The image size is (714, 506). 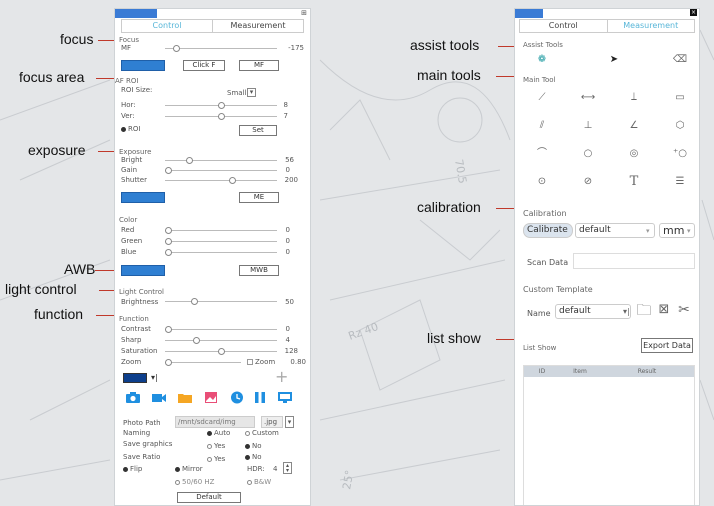 What do you see at coordinates (189, 160) in the screenshot?
I see `bright-slider-knob` at bounding box center [189, 160].